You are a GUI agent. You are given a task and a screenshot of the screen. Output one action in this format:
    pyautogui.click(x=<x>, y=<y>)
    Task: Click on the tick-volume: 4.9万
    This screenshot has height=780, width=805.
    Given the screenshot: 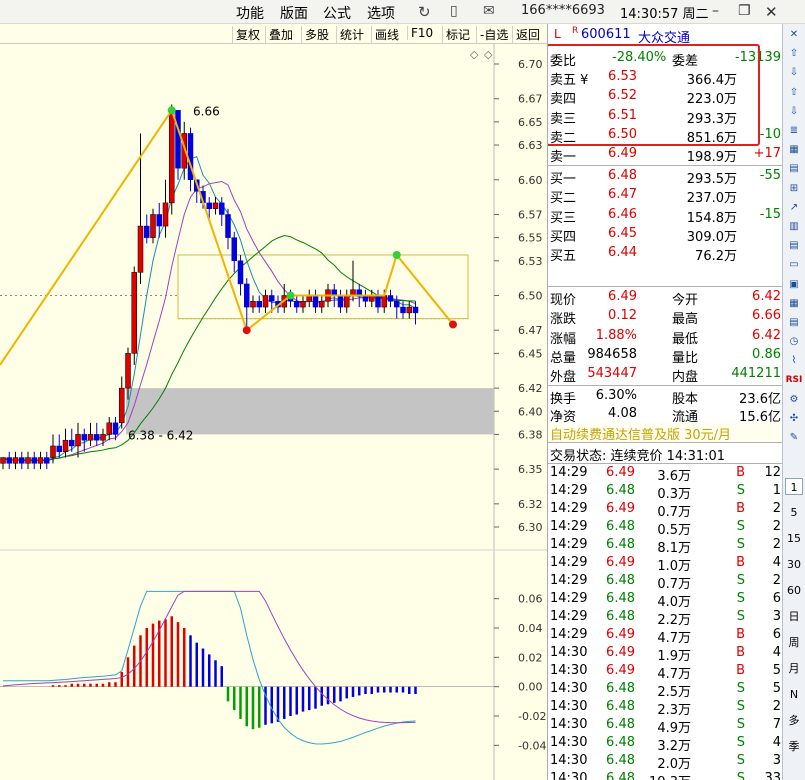 What is the action you would take?
    pyautogui.click(x=674, y=728)
    